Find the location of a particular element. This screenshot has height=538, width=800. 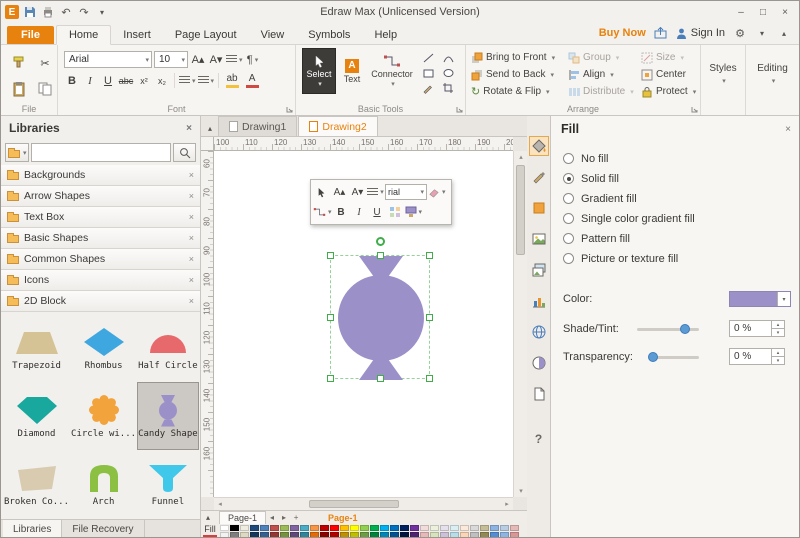

tab-home: Home is located at coordinates (83, 35).